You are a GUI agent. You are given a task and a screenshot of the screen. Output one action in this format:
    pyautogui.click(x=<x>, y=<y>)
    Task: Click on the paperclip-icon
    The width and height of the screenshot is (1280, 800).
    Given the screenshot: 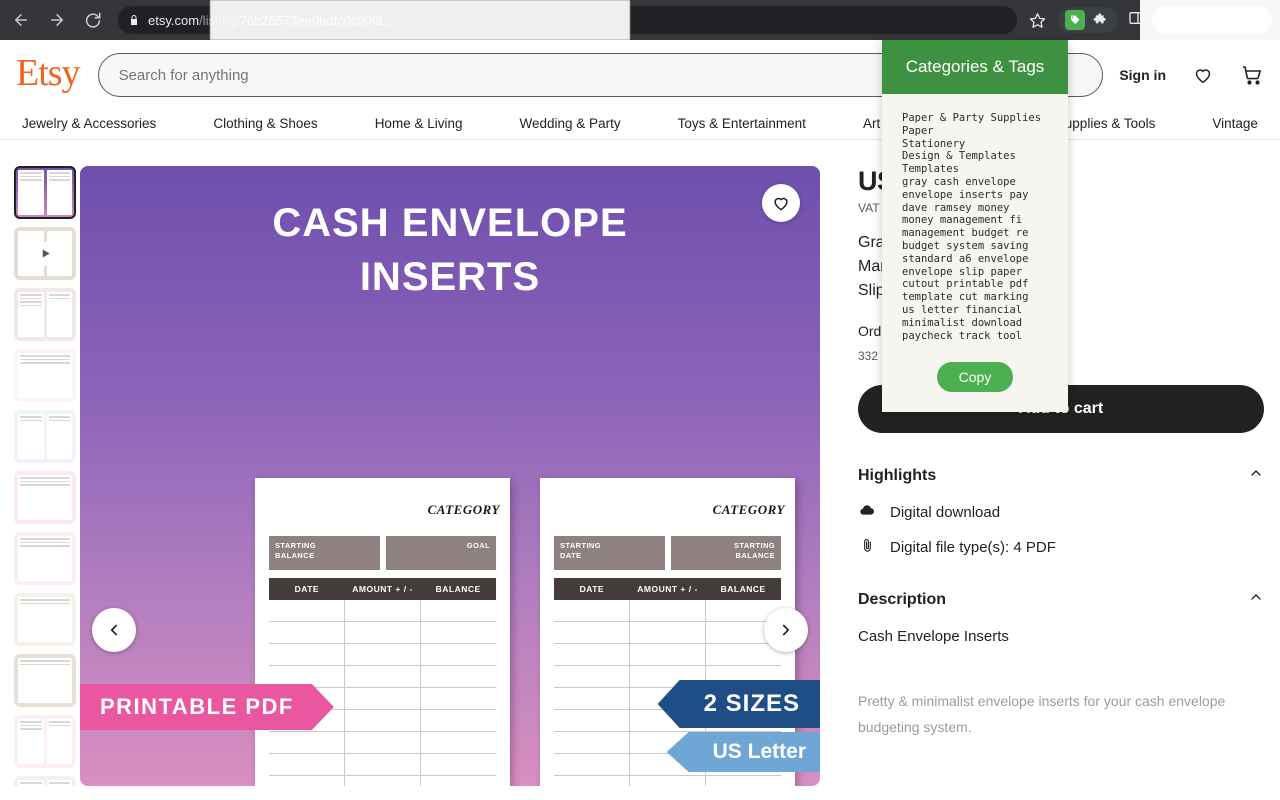 What is the action you would take?
    pyautogui.click(x=867, y=547)
    